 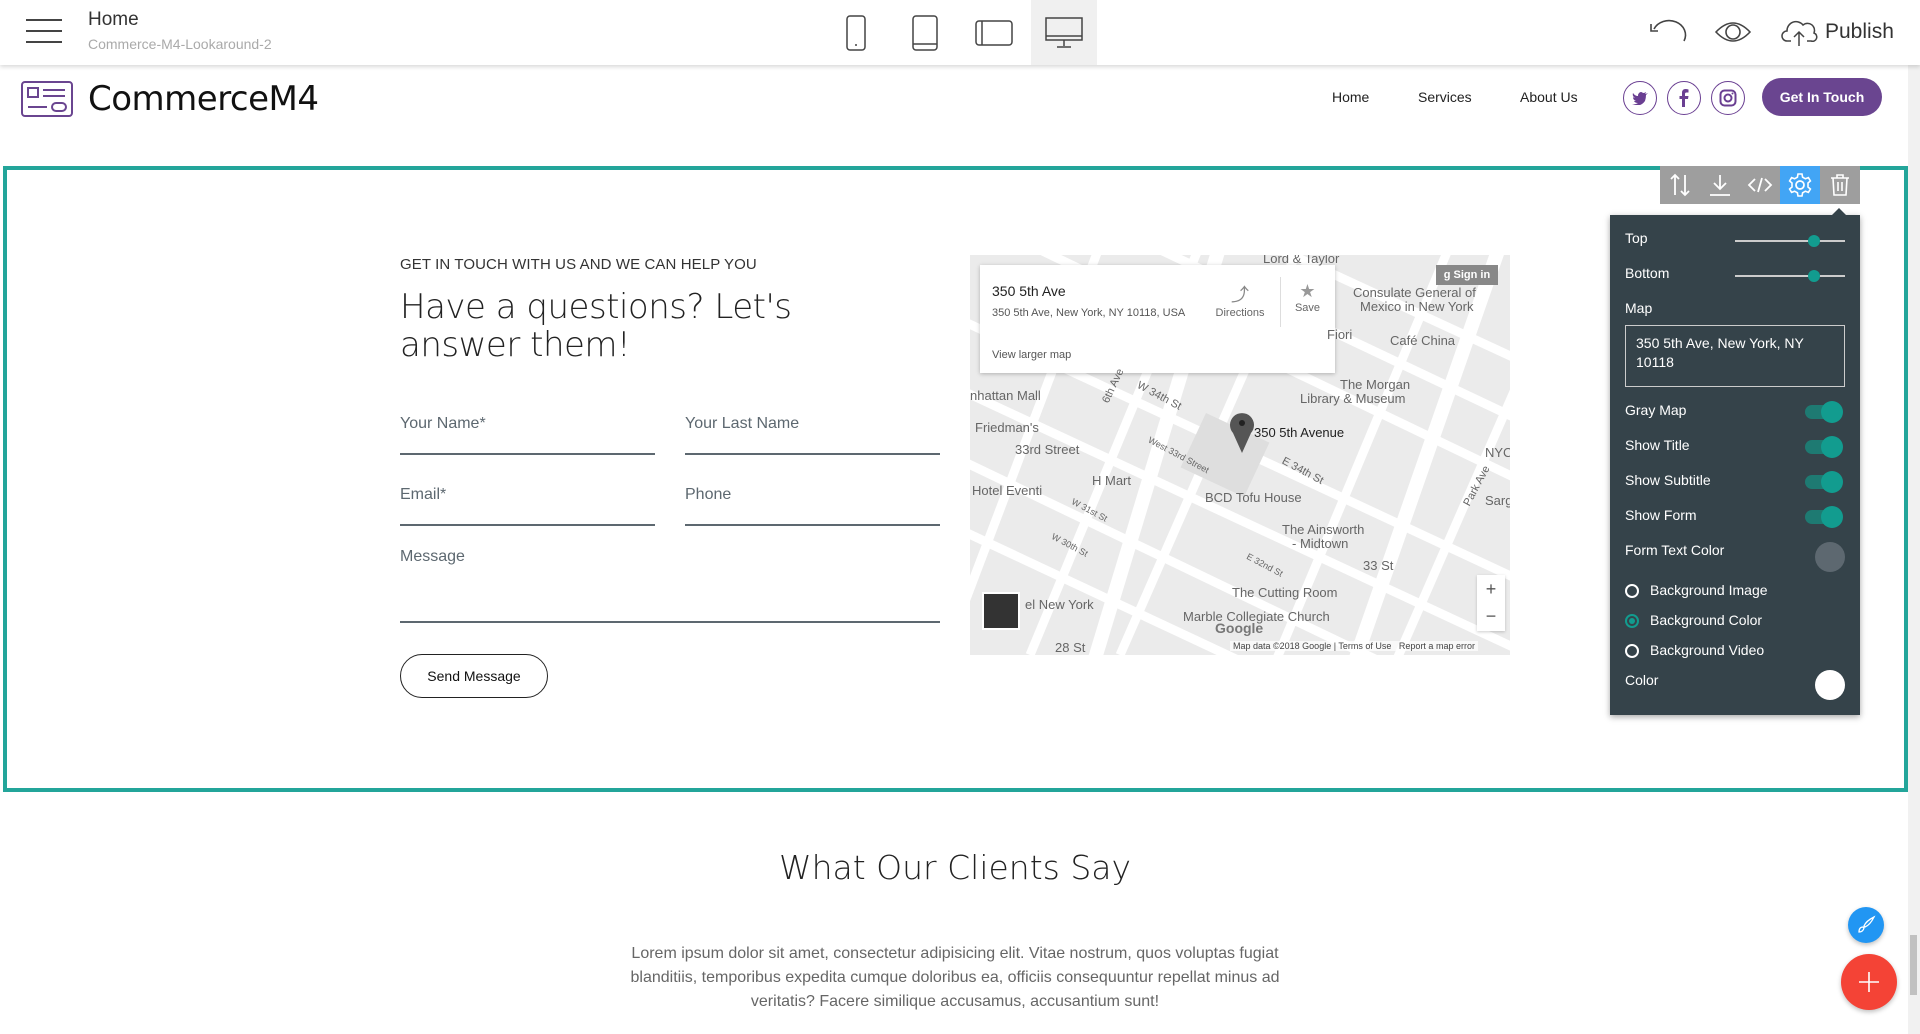 I want to click on map-label: nhattan Mall, so click(x=1005, y=395).